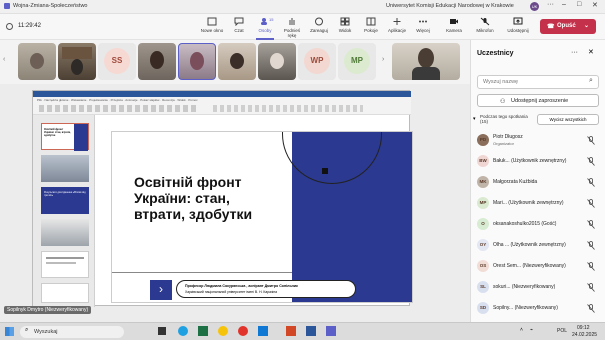 The image size is (605, 340). I want to click on rooms-icon, so click(371, 21).